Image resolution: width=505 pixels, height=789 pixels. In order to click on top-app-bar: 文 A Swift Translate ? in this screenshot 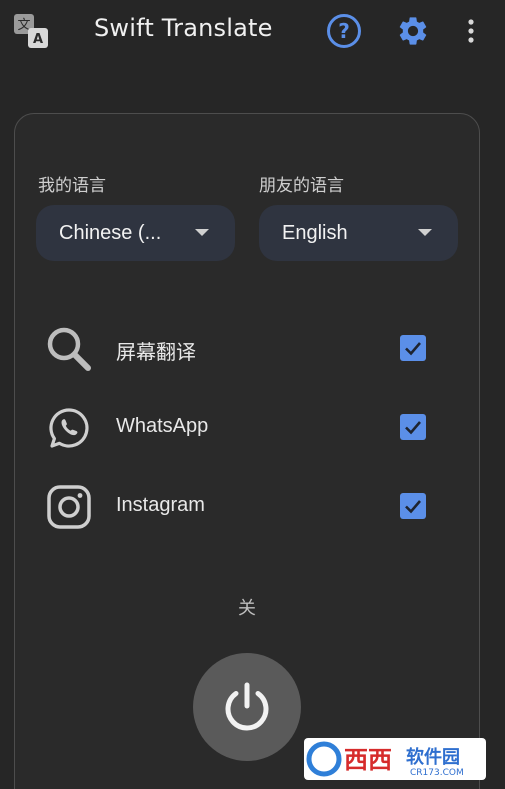, I will do `click(252, 32)`.